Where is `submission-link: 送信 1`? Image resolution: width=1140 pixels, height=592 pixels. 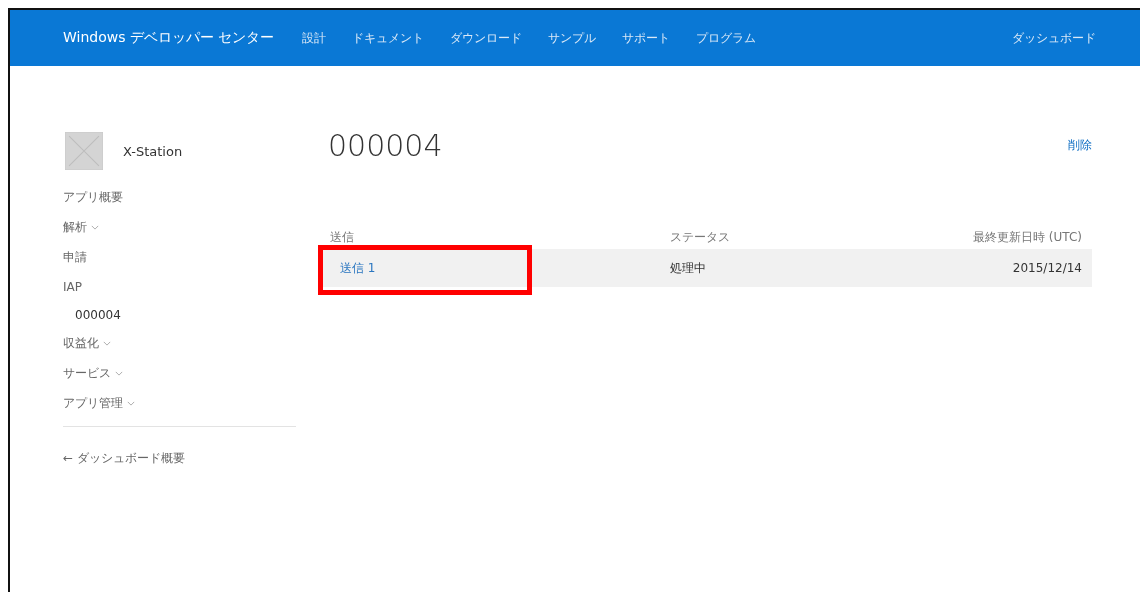 submission-link: 送信 1 is located at coordinates (353, 268).